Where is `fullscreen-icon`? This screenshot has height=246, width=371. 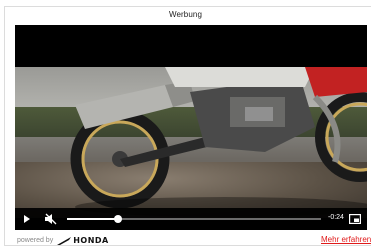
fullscreen-icon is located at coordinates (355, 219).